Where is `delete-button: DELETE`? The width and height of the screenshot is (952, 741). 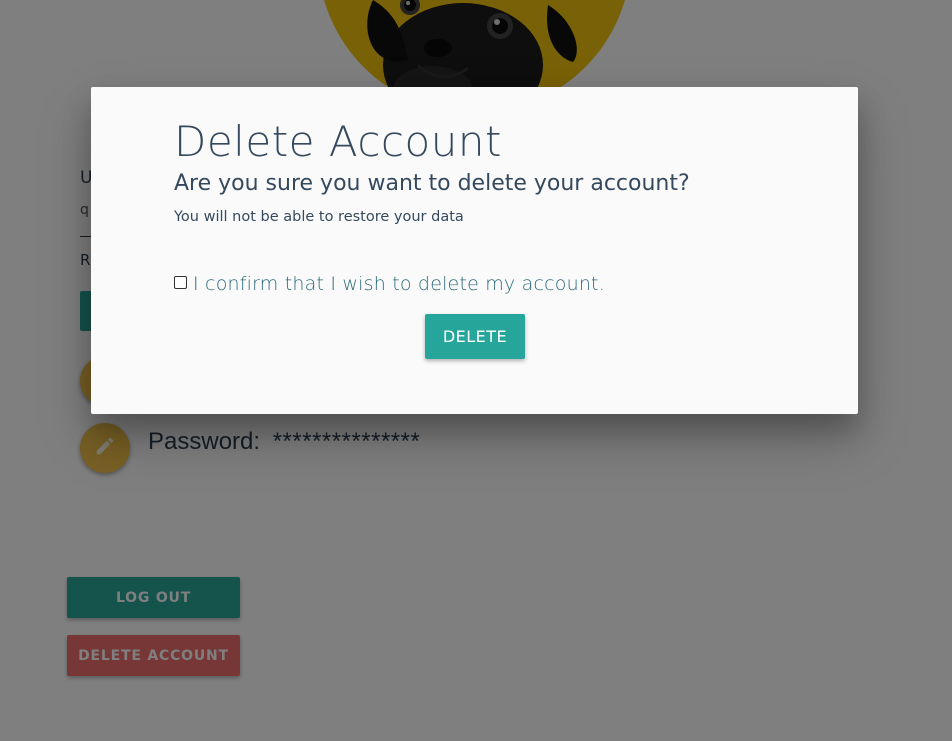
delete-button: DELETE is located at coordinates (475, 336).